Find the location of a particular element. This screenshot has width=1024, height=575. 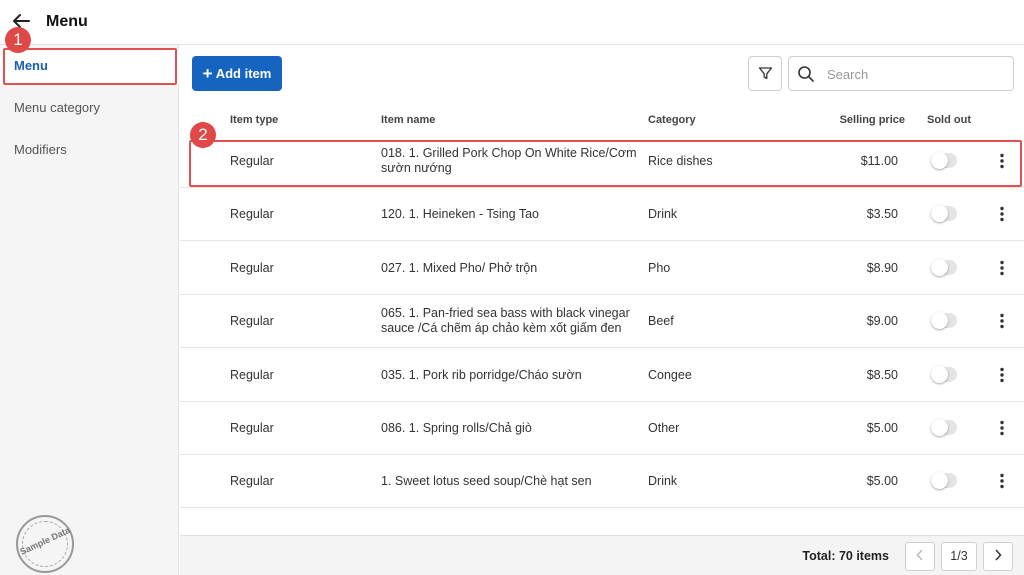

highlight-box-row is located at coordinates (605, 163).